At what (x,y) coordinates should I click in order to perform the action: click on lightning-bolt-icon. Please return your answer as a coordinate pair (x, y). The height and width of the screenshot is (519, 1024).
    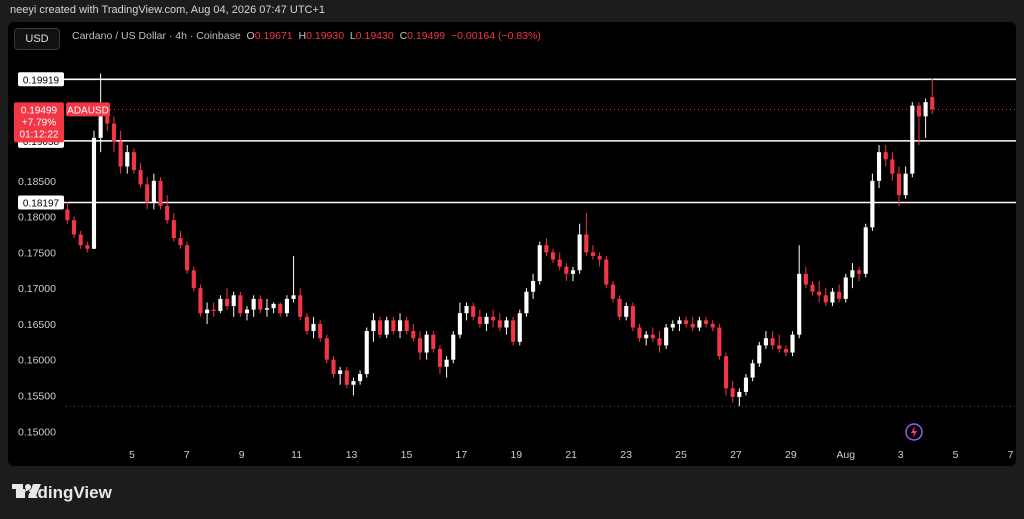
    Looking at the image, I should click on (914, 432).